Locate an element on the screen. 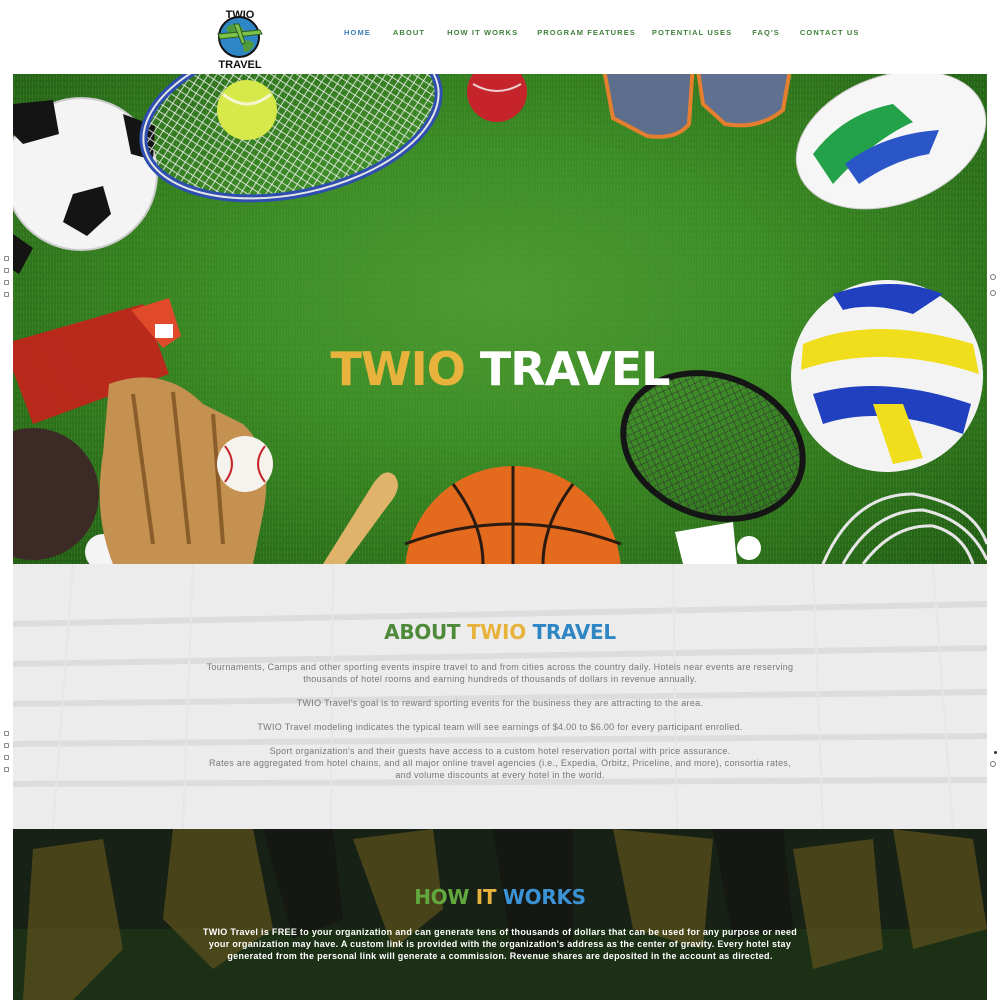  svg-text: TWIO is located at coordinates (240, 15).